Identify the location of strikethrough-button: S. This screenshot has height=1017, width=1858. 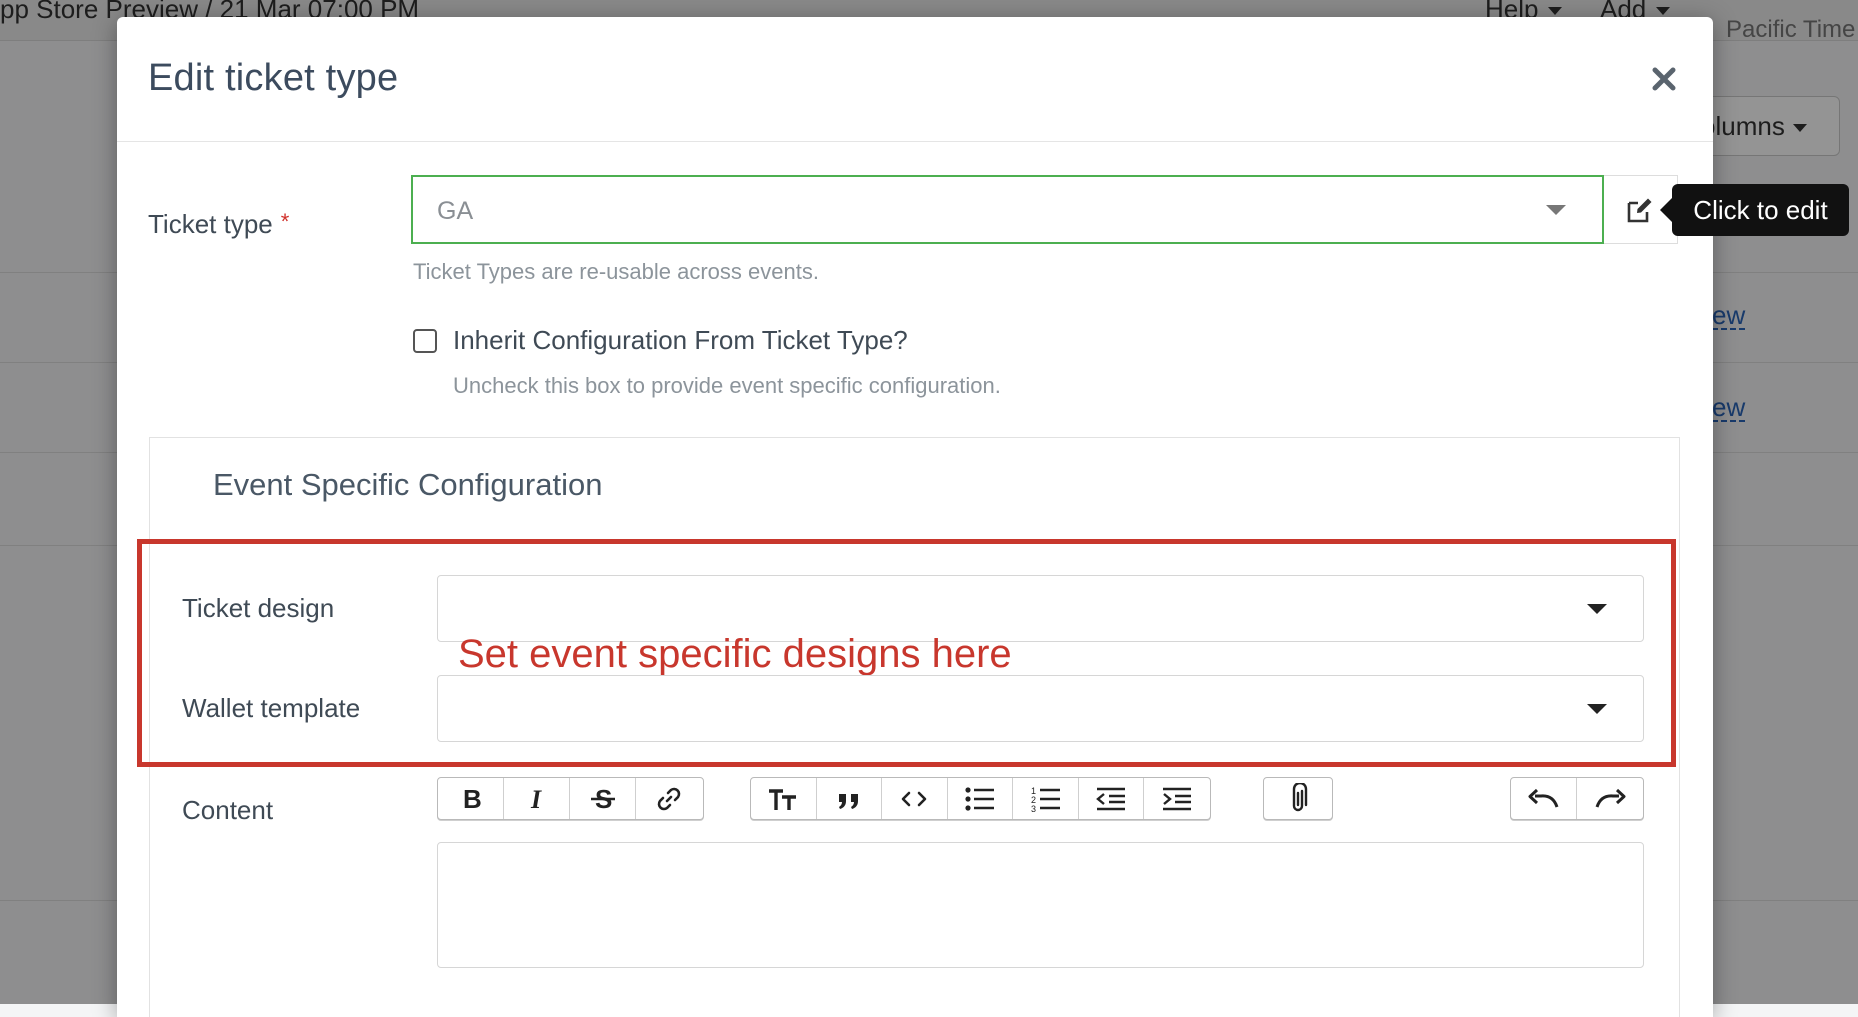
(603, 798).